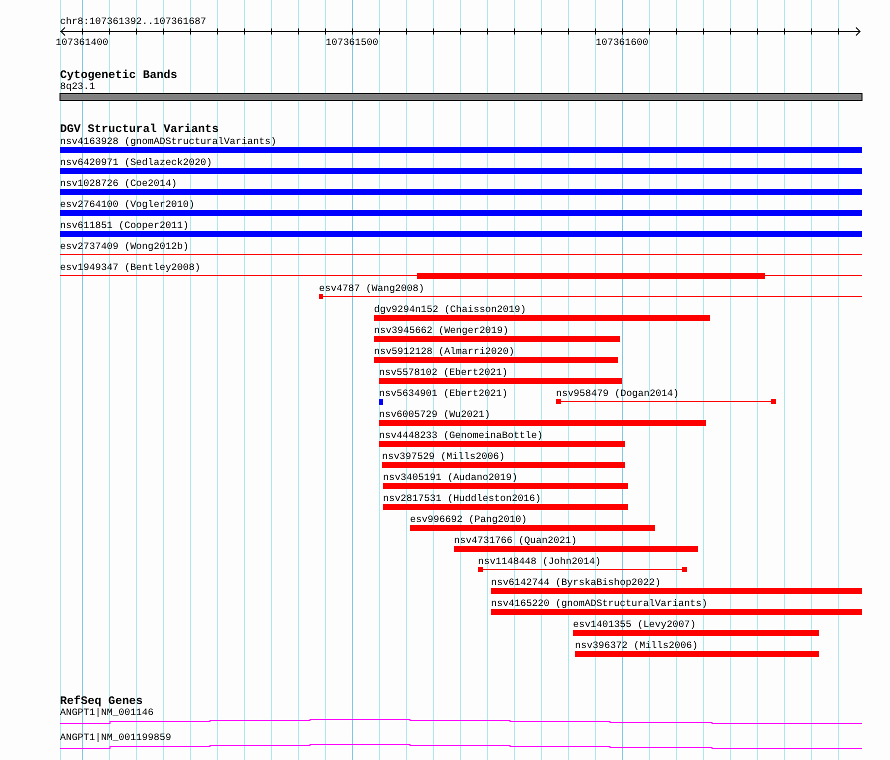 The width and height of the screenshot is (890, 760). Describe the element at coordinates (576, 582) in the screenshot. I see `variant-label: nsv6142744 (ByrskaBishop2022)` at that location.